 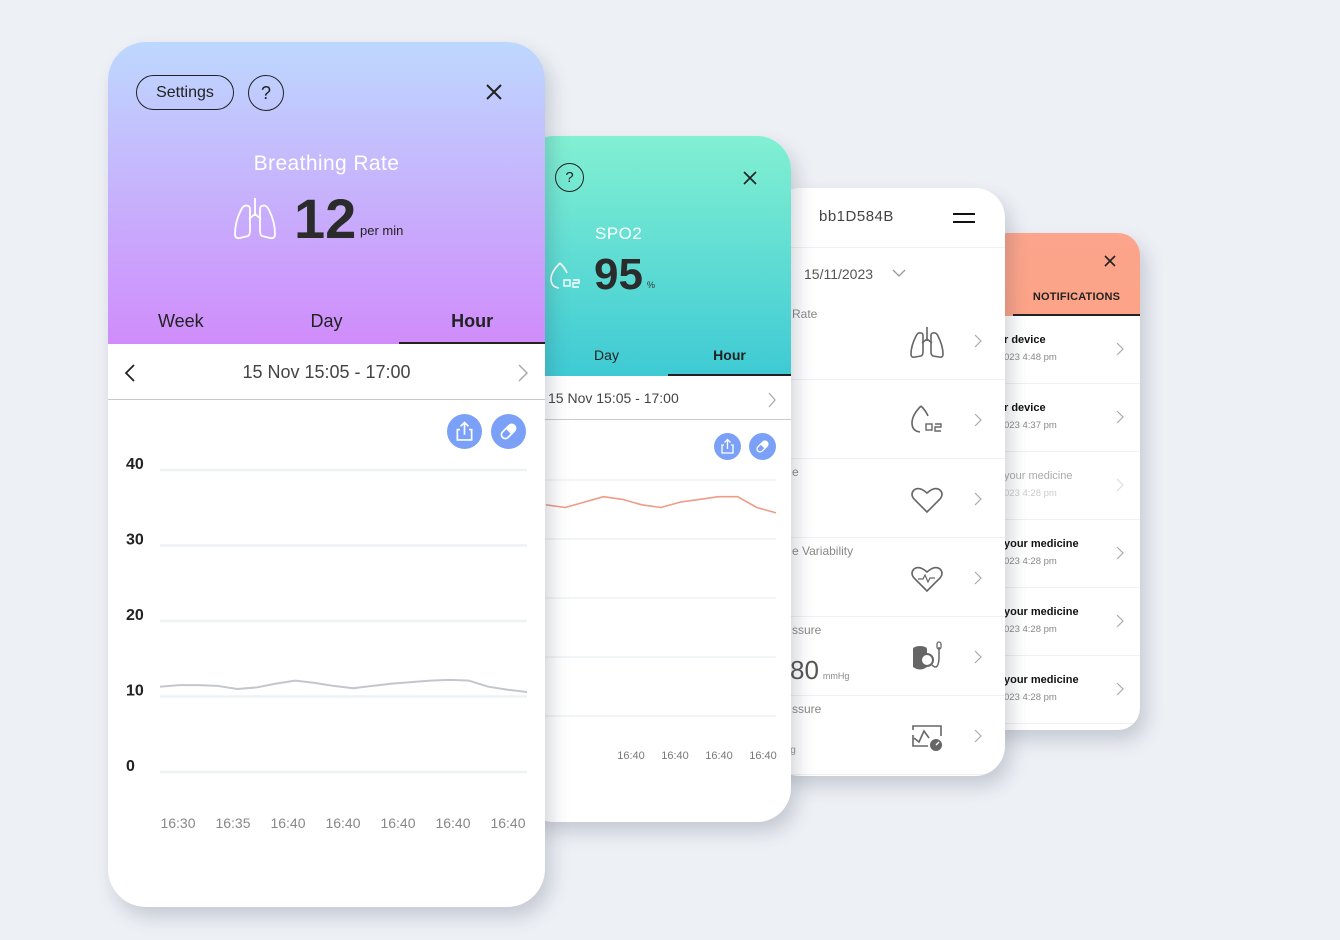 What do you see at coordinates (927, 500) in the screenshot?
I see `heart-icon` at bounding box center [927, 500].